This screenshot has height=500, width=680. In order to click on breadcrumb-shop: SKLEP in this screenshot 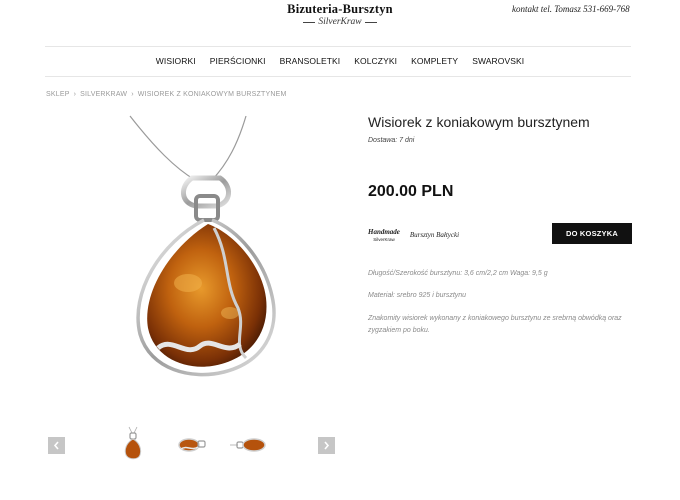, I will do `click(58, 94)`.